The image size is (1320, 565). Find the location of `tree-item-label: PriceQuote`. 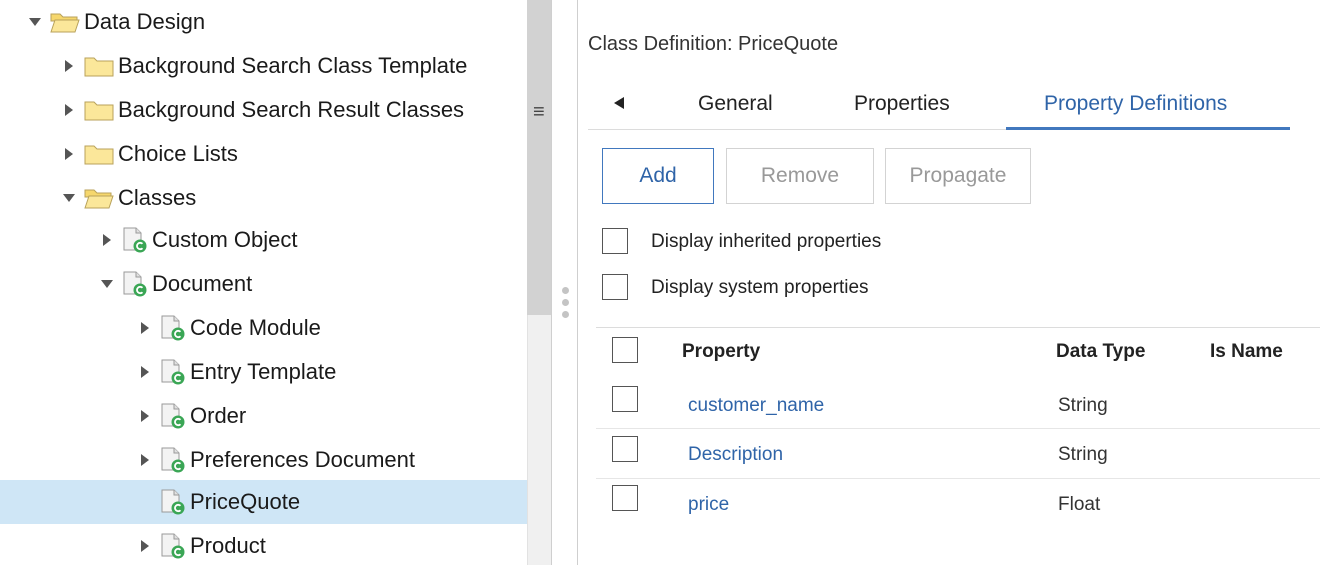

tree-item-label: PriceQuote is located at coordinates (245, 501).